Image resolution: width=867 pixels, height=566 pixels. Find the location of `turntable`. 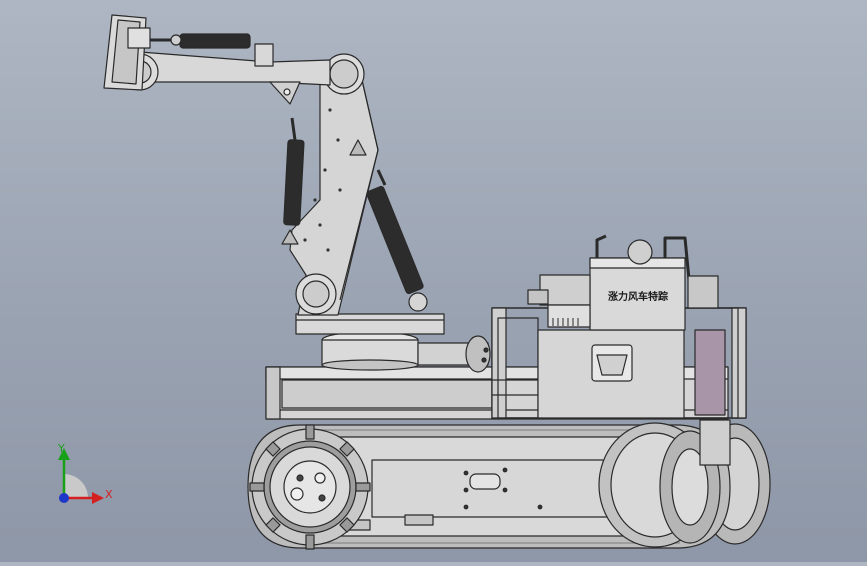

turntable is located at coordinates (406, 352).